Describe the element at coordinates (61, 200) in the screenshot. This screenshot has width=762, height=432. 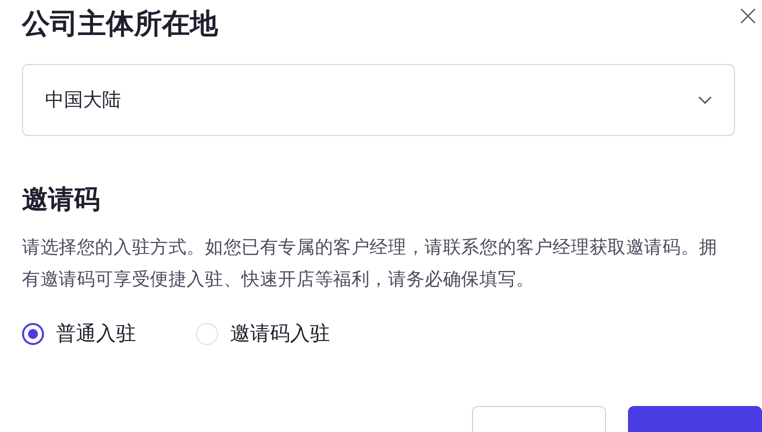
I see `section-title: 邀请码` at that location.